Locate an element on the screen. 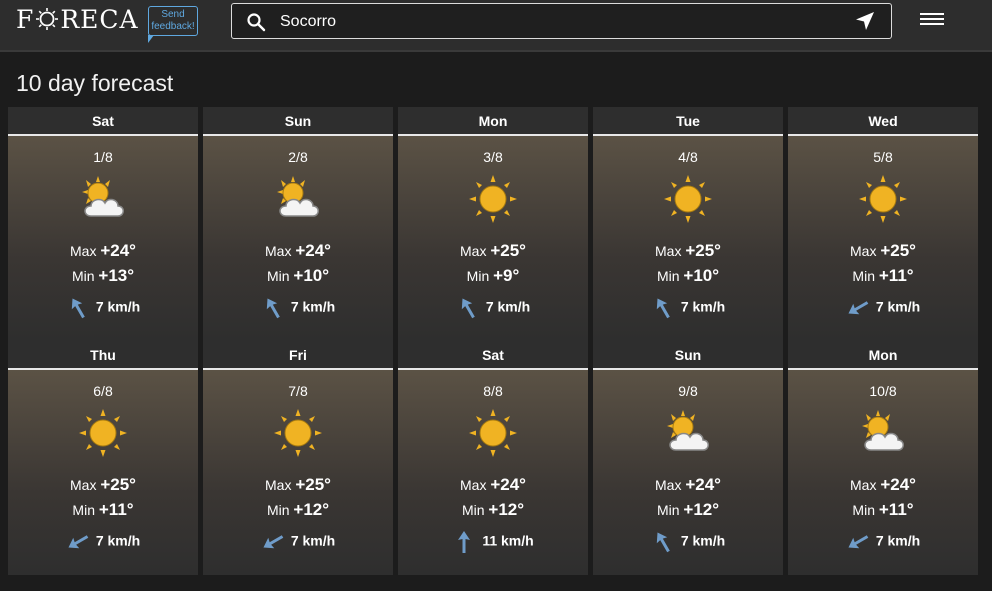  day-body: 8/8 Max +24° Min +12° 11 km/h is located at coordinates (493, 472).